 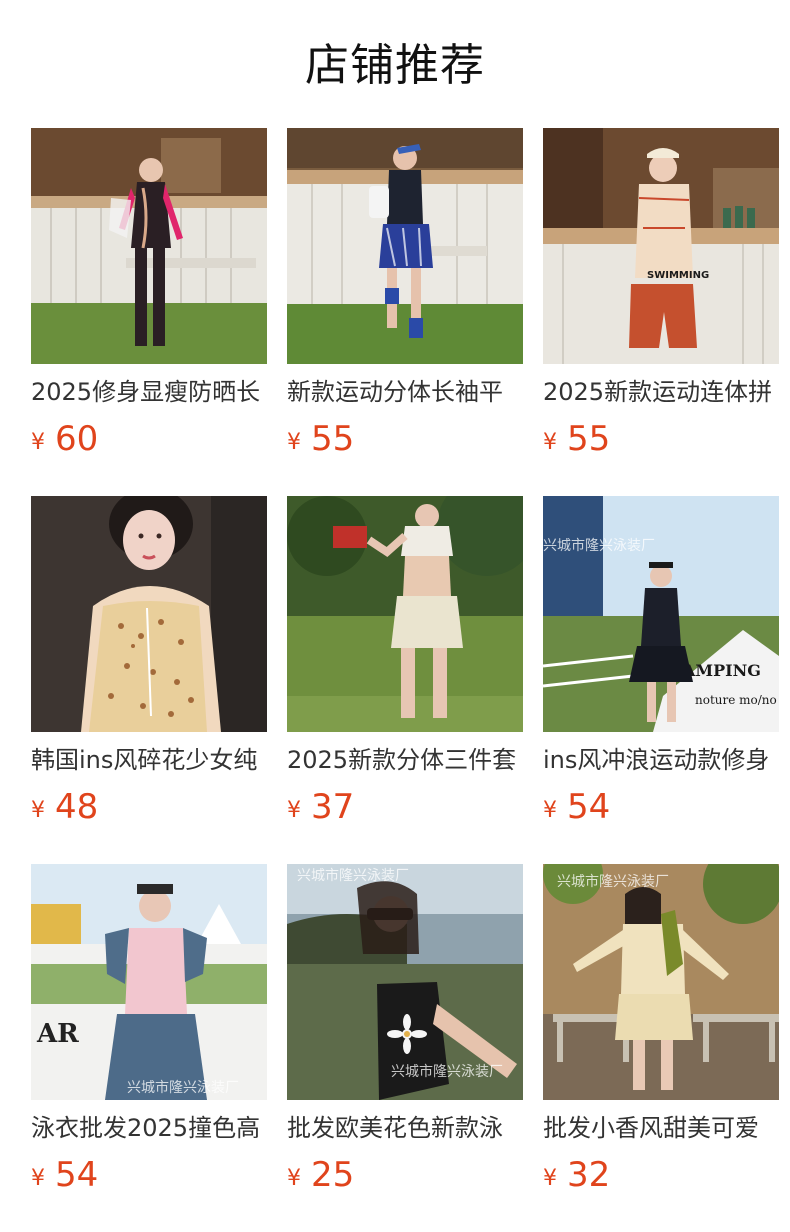 What do you see at coordinates (149, 760) in the screenshot?
I see `product-name: 韩国ins风碎花少女纯` at bounding box center [149, 760].